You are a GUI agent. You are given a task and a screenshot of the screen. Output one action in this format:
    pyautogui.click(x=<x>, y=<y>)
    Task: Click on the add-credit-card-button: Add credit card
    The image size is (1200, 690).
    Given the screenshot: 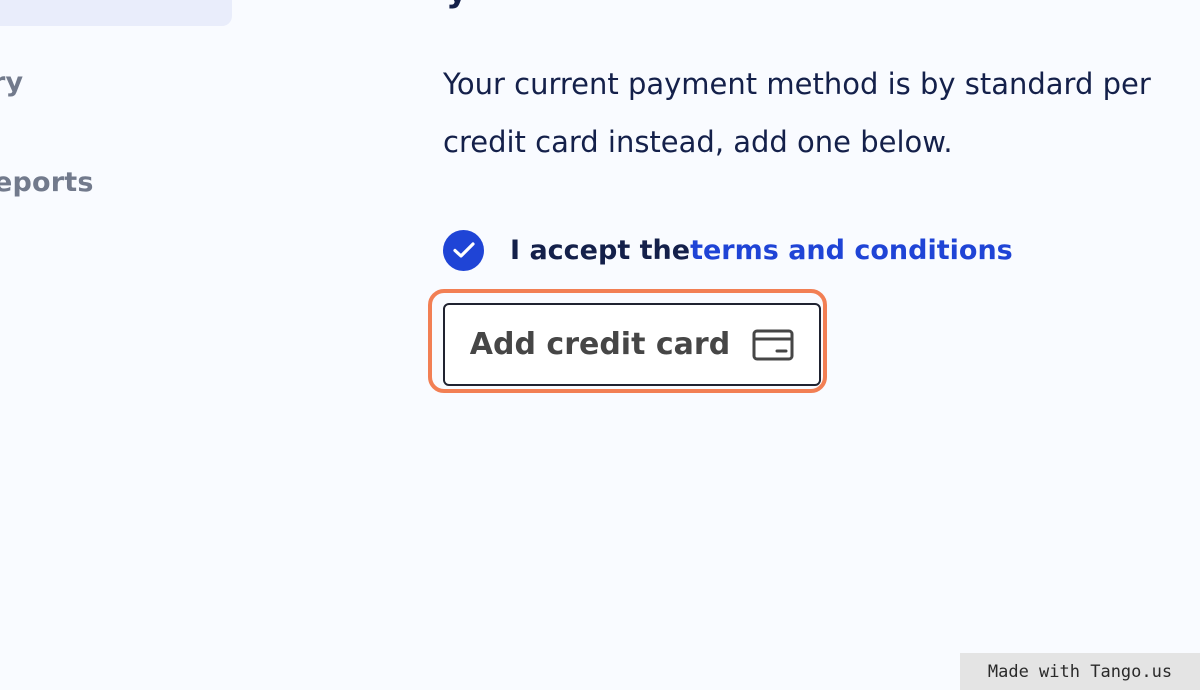 What is the action you would take?
    pyautogui.click(x=632, y=344)
    